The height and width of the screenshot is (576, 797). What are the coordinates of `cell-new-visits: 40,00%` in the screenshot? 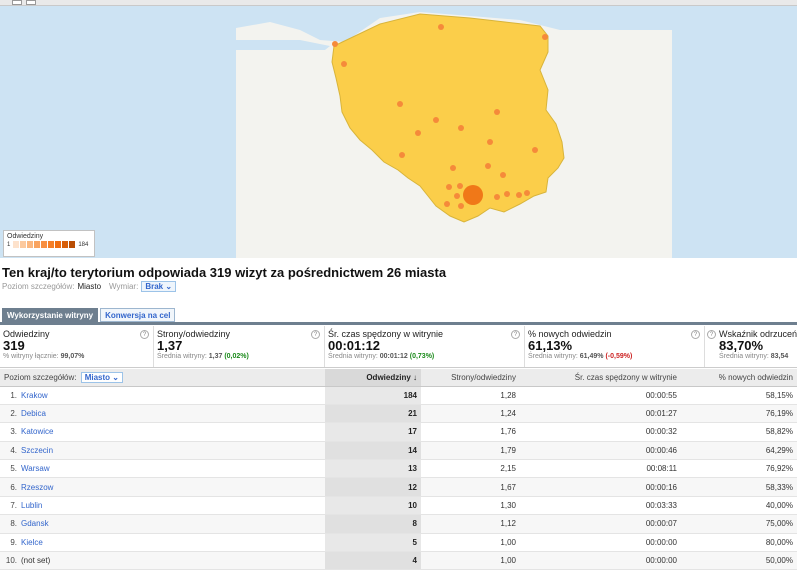 It's located at (739, 506).